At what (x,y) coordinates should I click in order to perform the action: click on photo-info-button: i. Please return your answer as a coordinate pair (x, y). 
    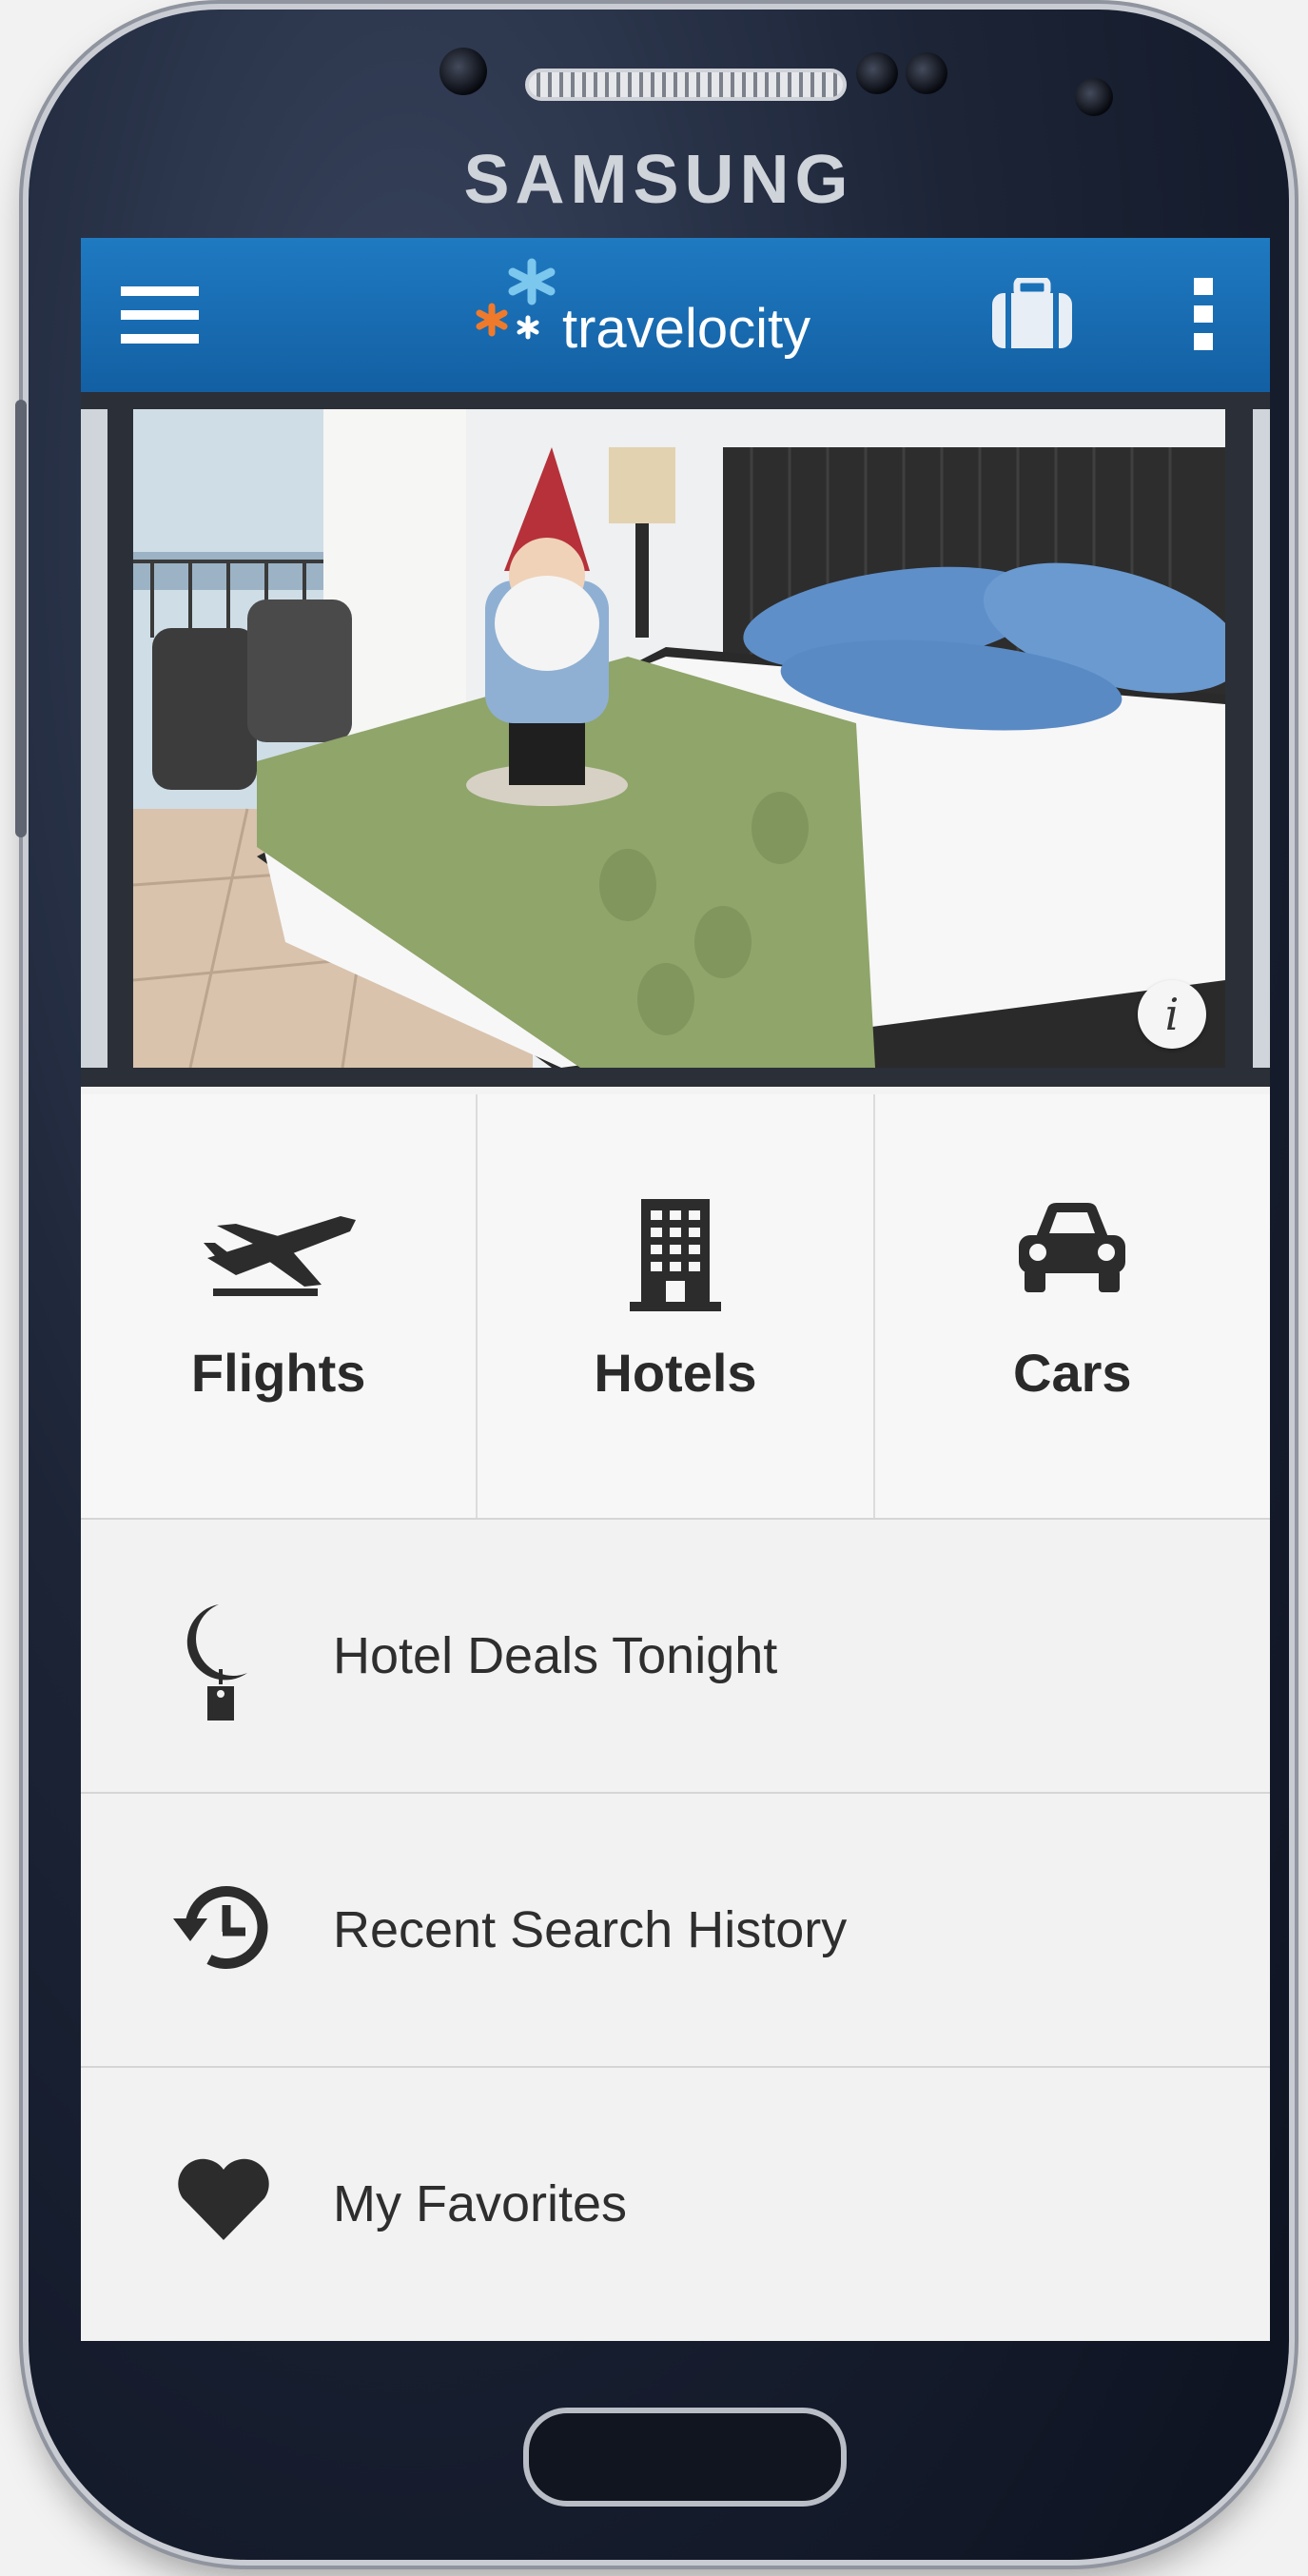
    Looking at the image, I should click on (1172, 1014).